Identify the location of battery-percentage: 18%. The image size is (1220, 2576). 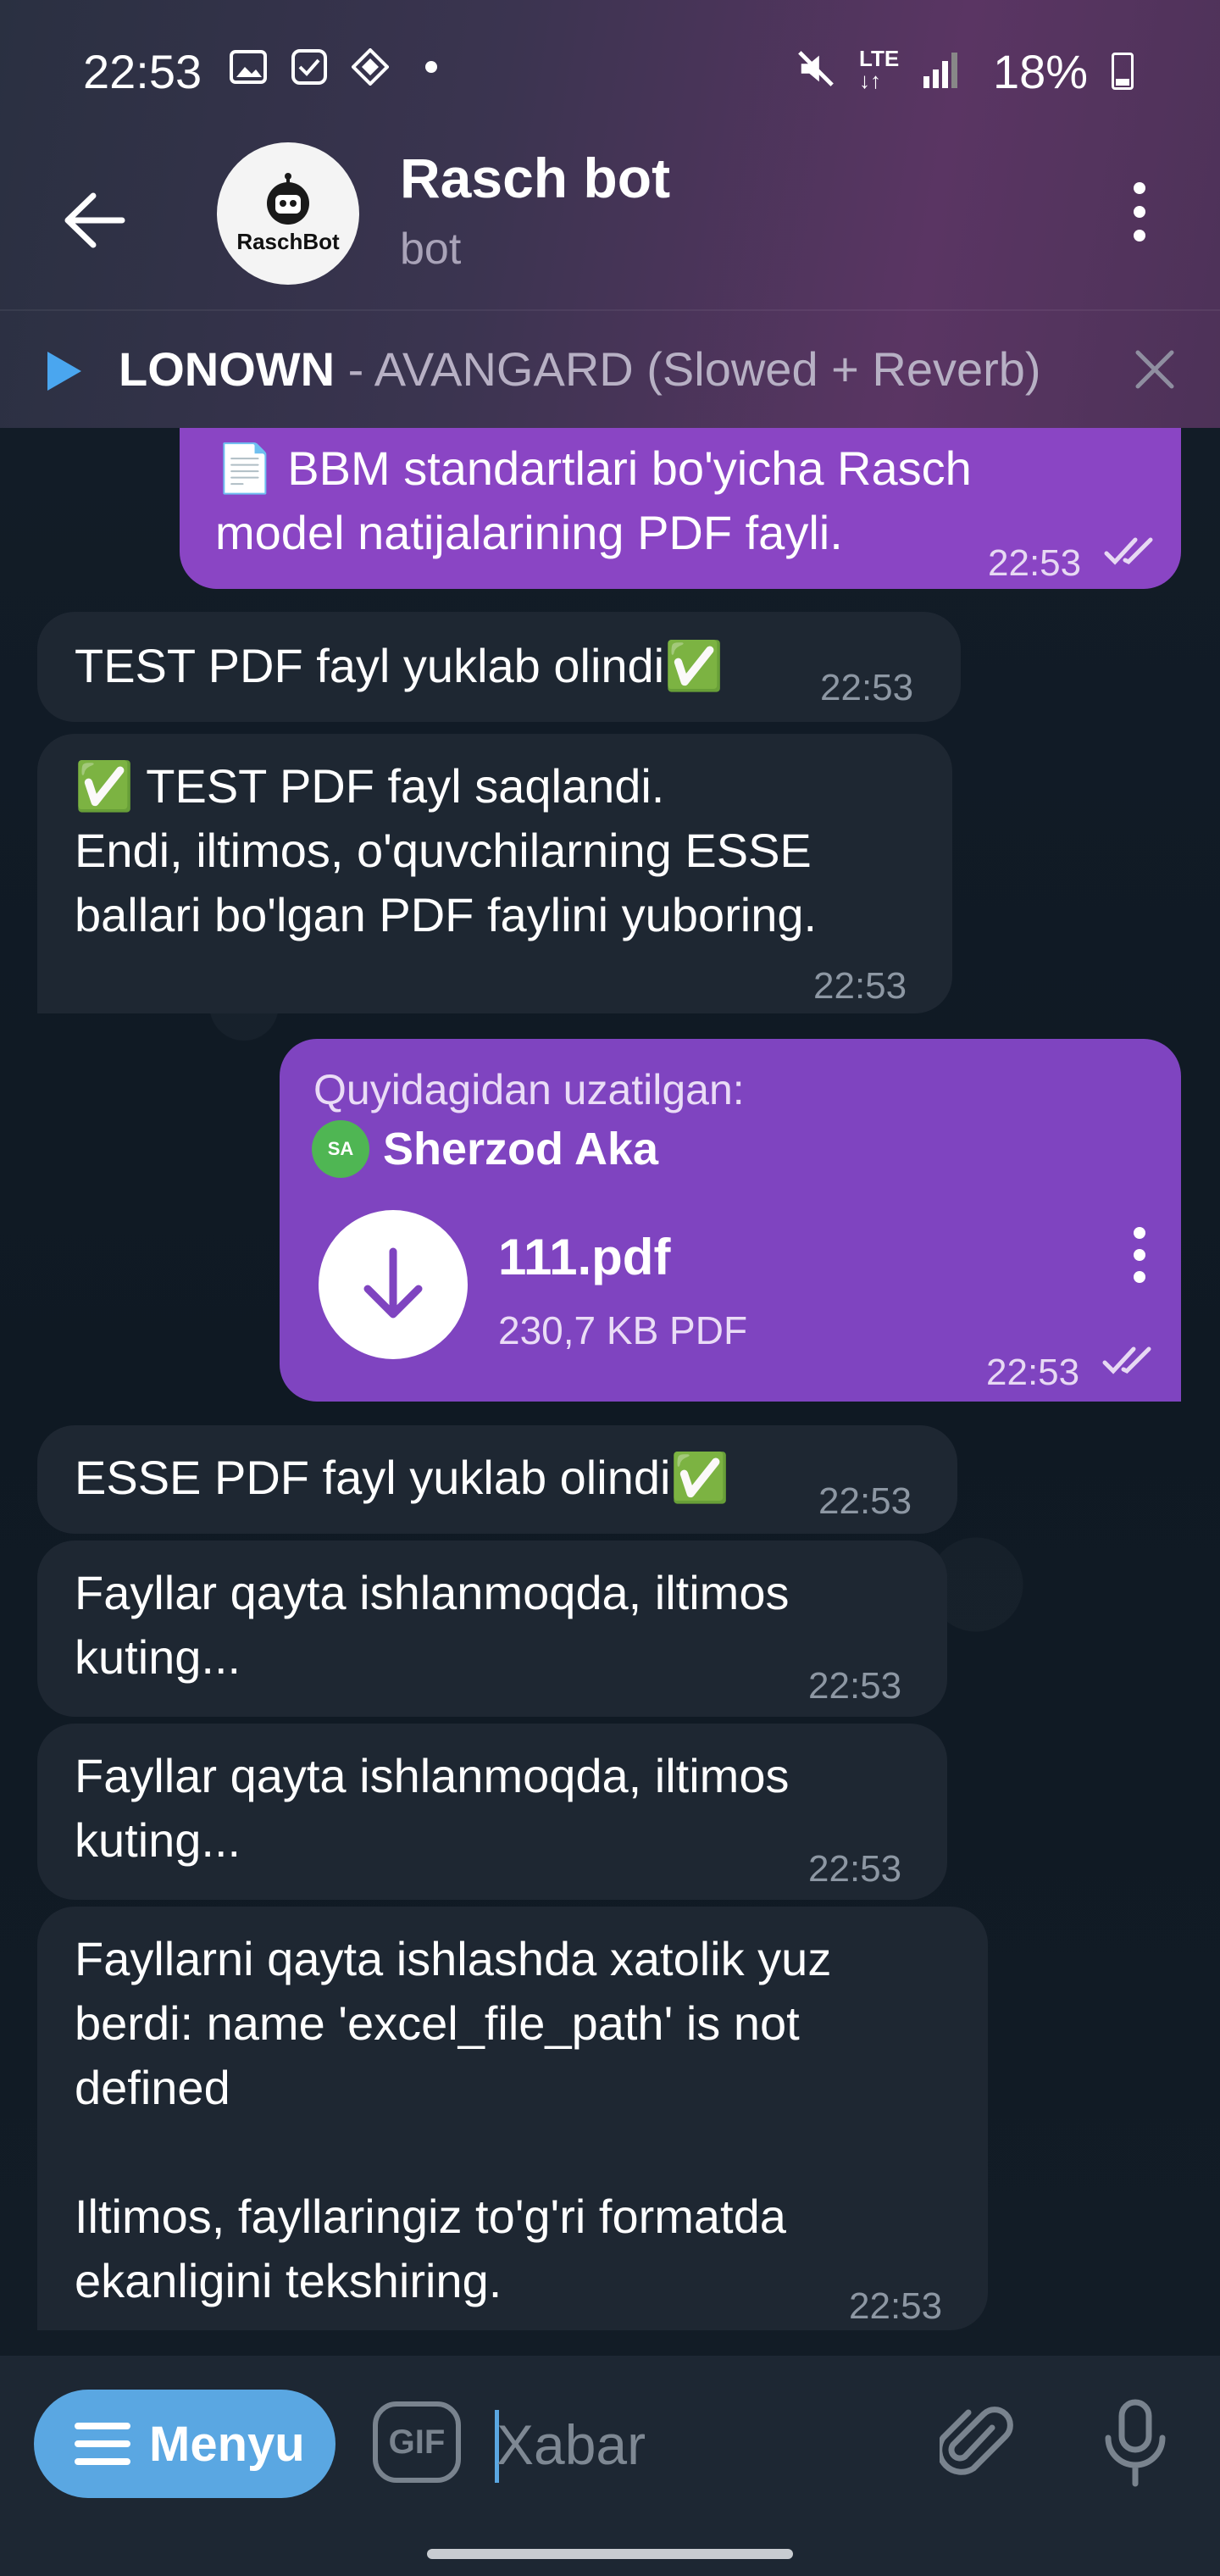
(1041, 71).